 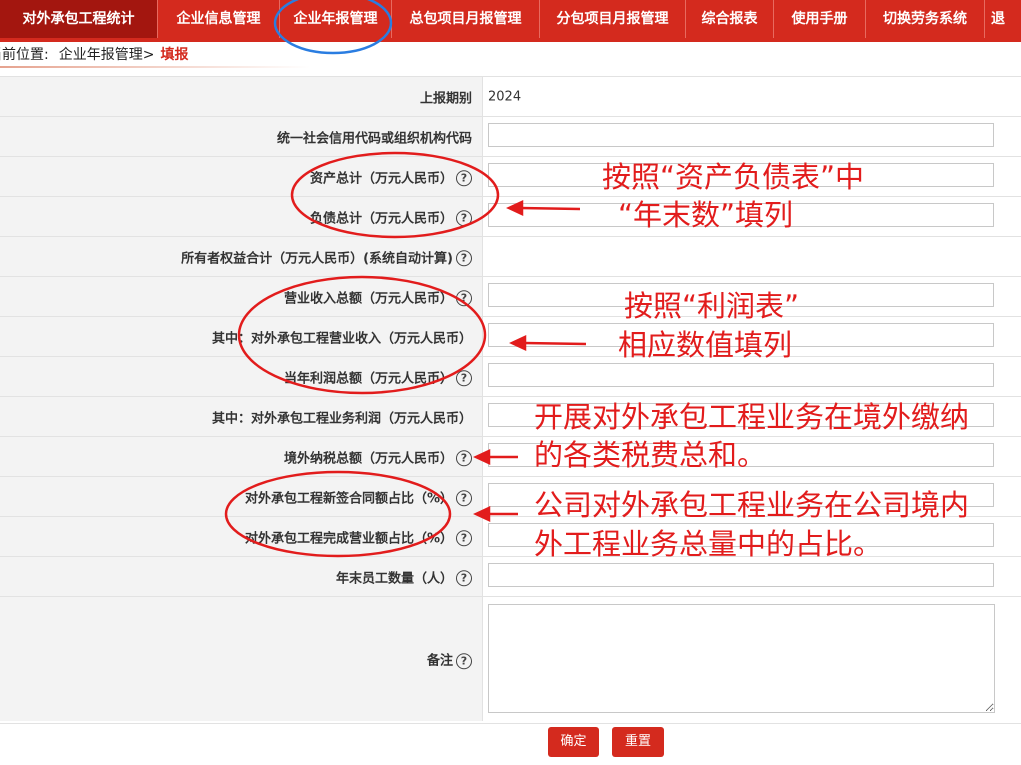 I want to click on annotation-profit-line1: 按照“利润表”, so click(x=712, y=306).